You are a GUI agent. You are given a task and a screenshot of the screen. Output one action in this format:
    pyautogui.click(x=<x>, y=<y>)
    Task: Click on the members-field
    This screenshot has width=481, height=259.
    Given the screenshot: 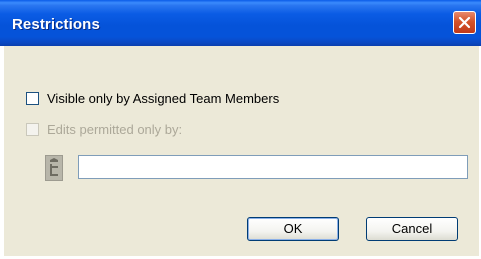 What is the action you would take?
    pyautogui.click(x=273, y=167)
    